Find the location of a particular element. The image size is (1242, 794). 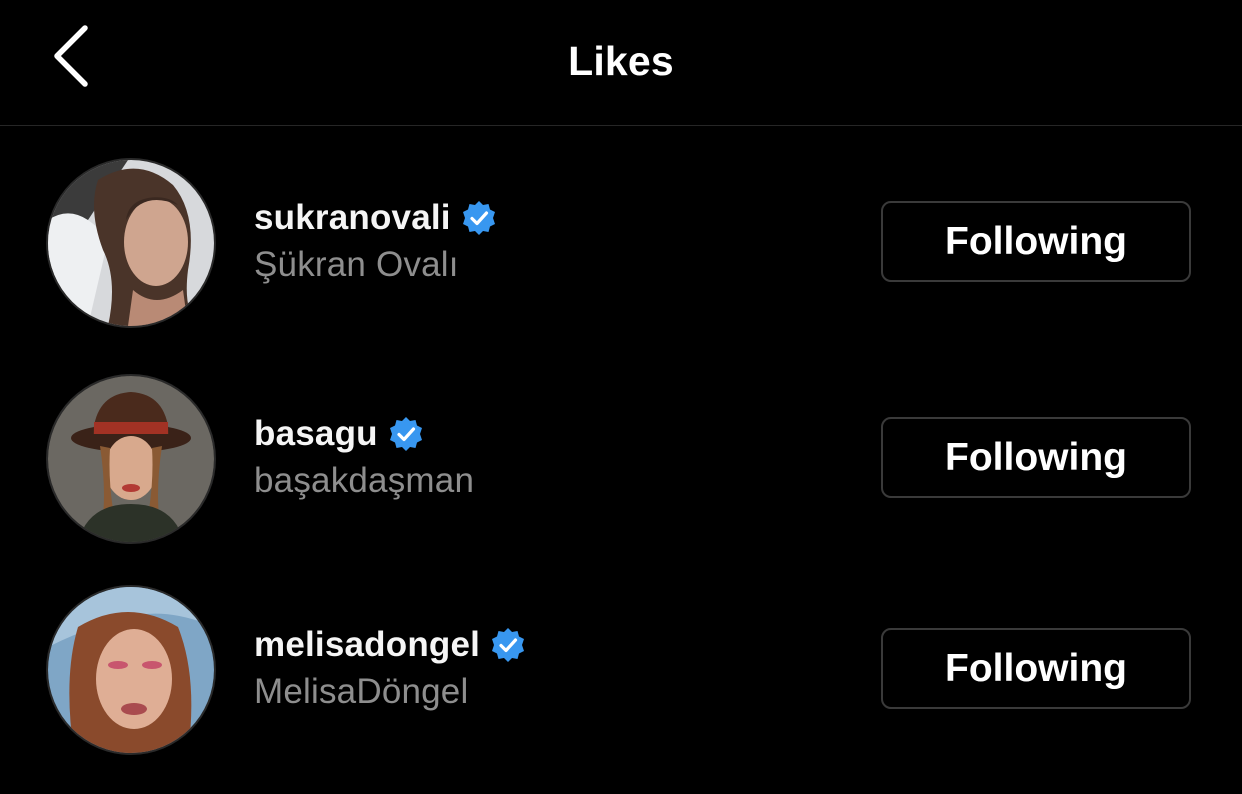

username: melisadongel is located at coordinates (367, 645).